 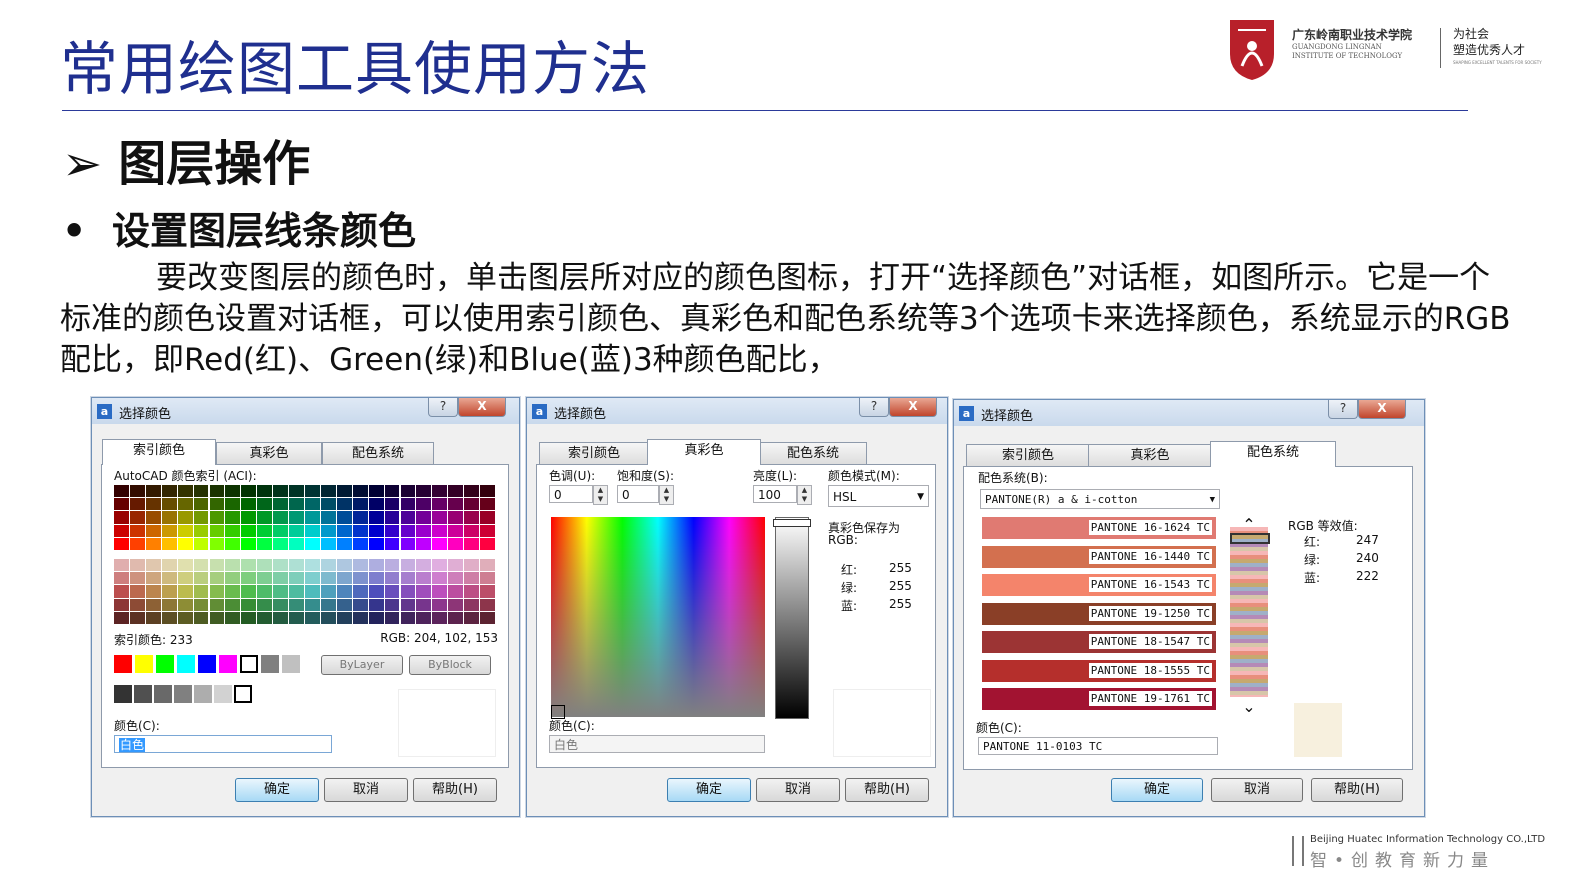 I want to click on color-book-spectrum-strip, so click(x=1249, y=612).